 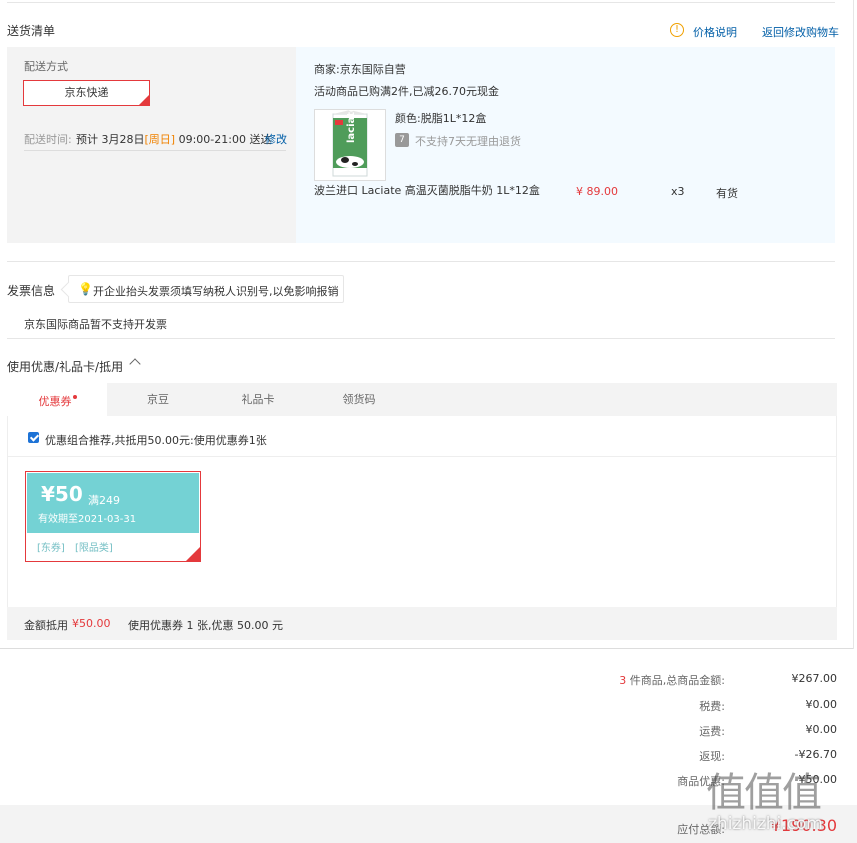 I want to click on product-qty: x3, so click(x=678, y=191).